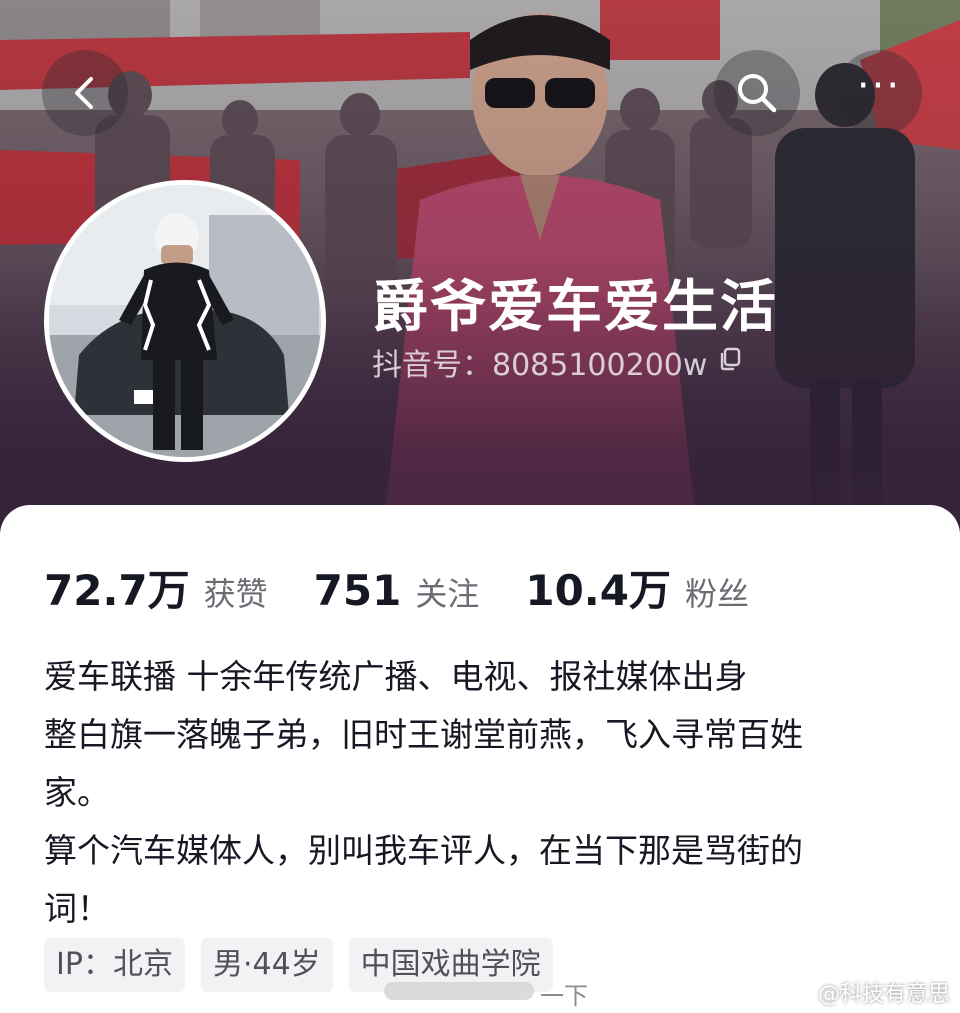 This screenshot has height=1013, width=960. Describe the element at coordinates (575, 307) in the screenshot. I see `profile-nickname: 爵爷爱车爱生活` at that location.